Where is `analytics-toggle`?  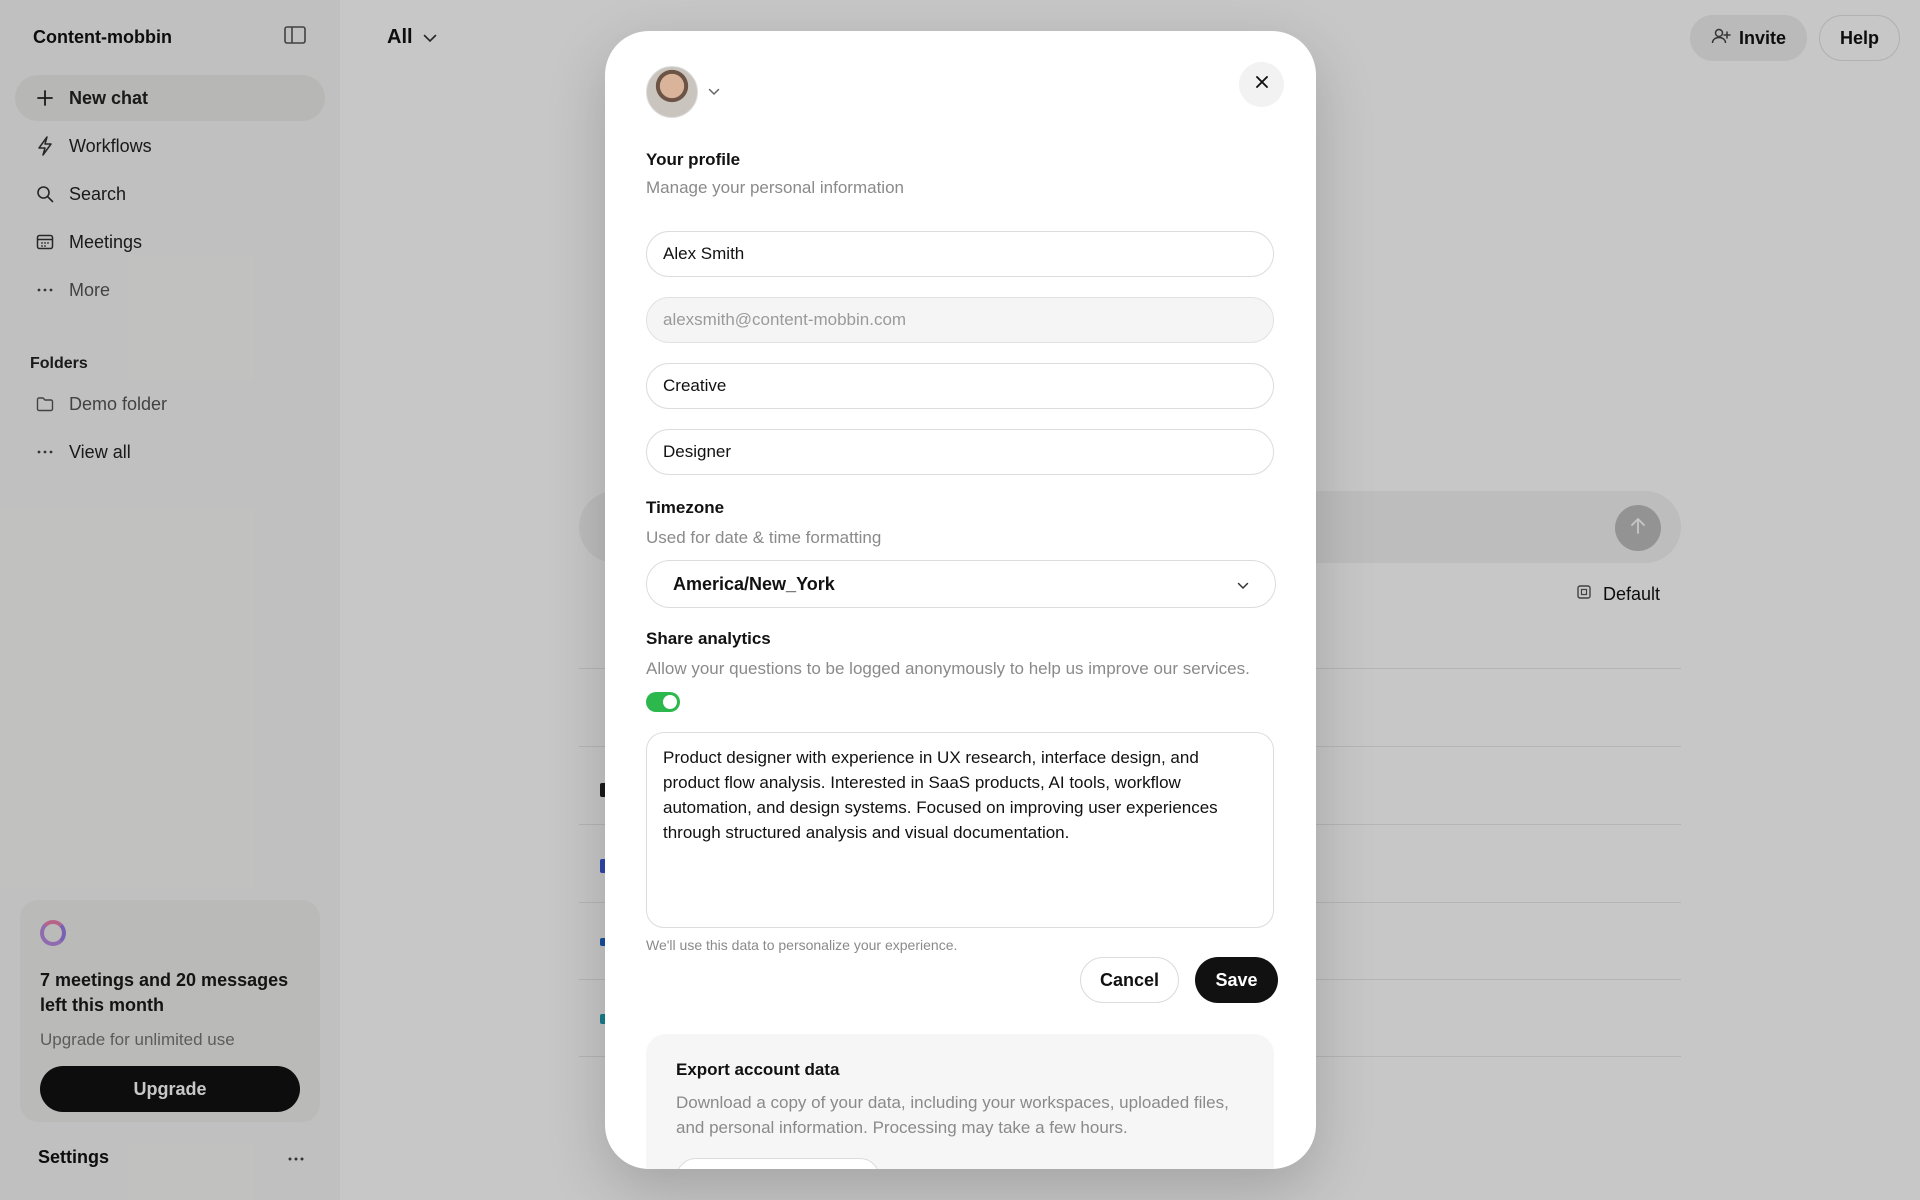
analytics-toggle is located at coordinates (663, 702).